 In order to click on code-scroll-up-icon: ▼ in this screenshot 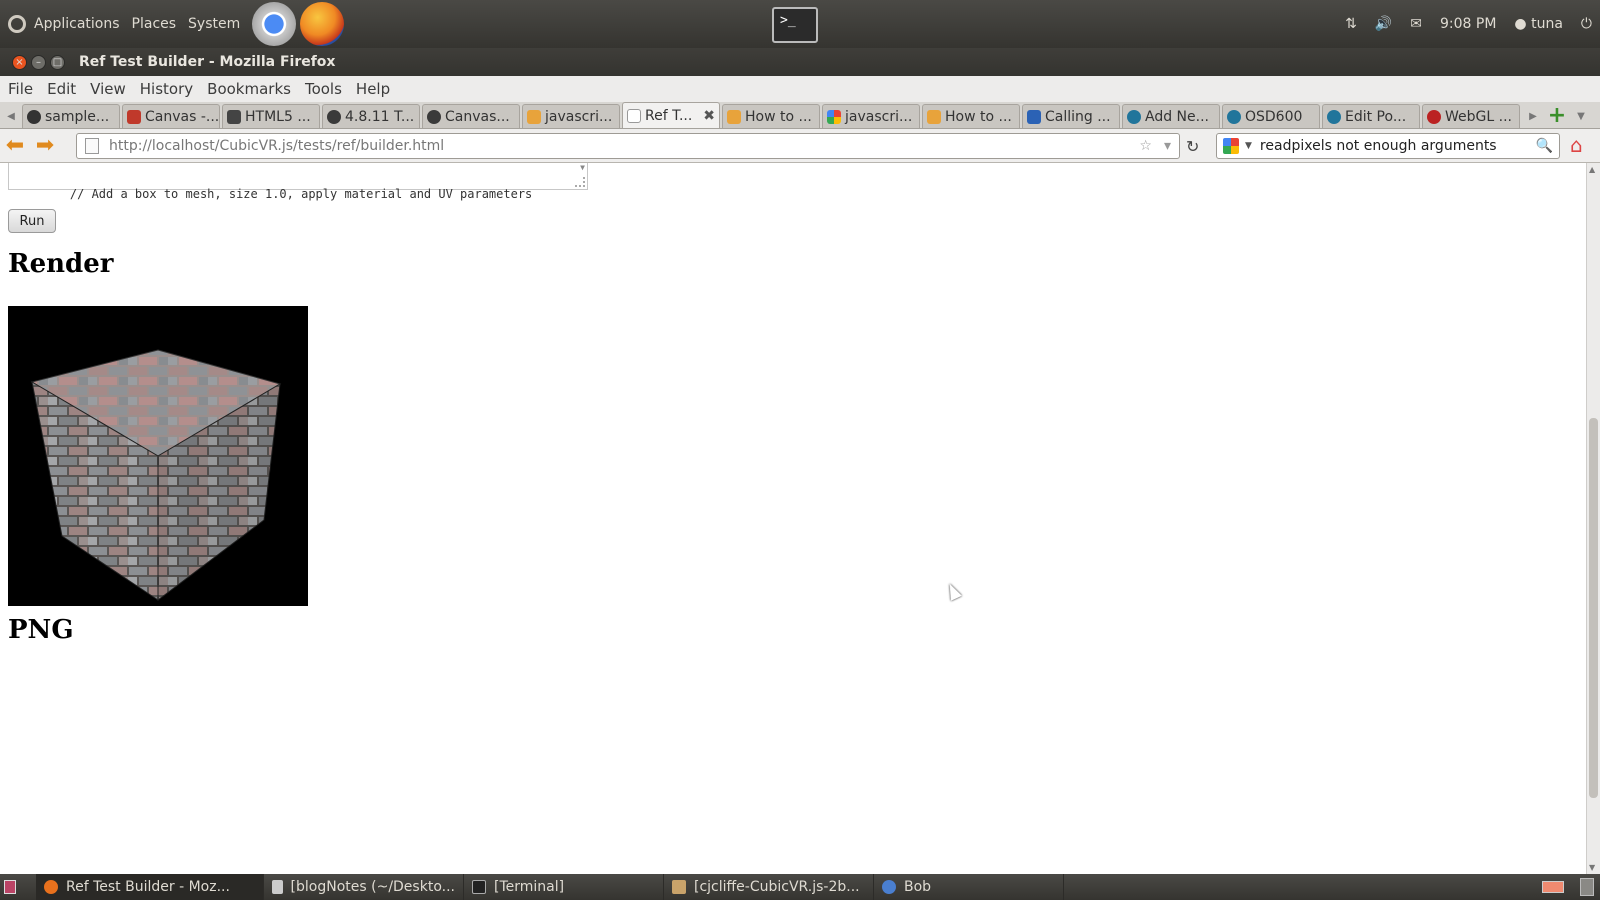, I will do `click(582, 167)`.